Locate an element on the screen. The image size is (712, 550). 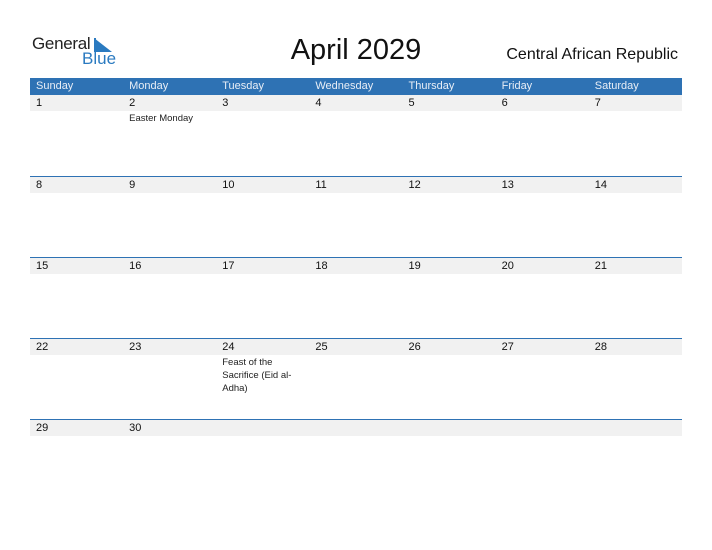
weekday-monday: Monday is located at coordinates (149, 86).